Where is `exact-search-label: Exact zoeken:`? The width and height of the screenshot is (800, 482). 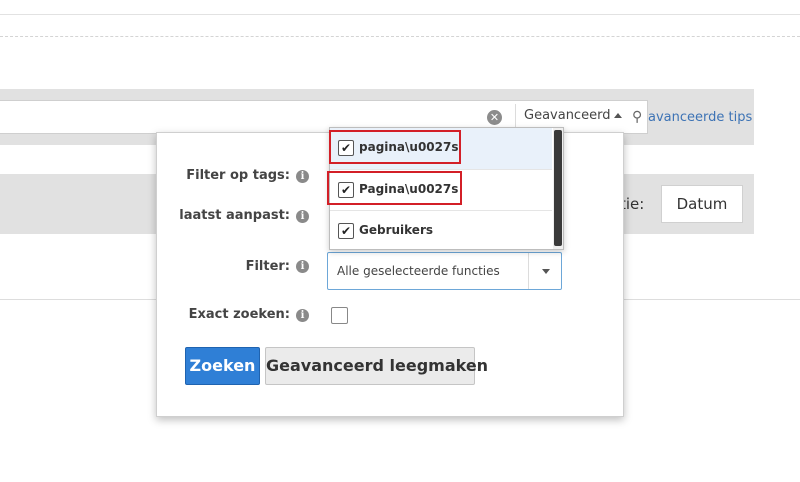
exact-search-label: Exact zoeken: is located at coordinates (239, 314).